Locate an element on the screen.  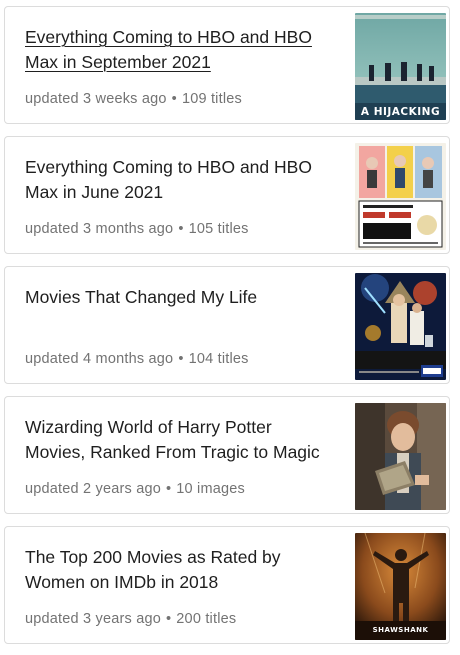
list-updated: updated 3 weeks ago is located at coordinates (96, 99).